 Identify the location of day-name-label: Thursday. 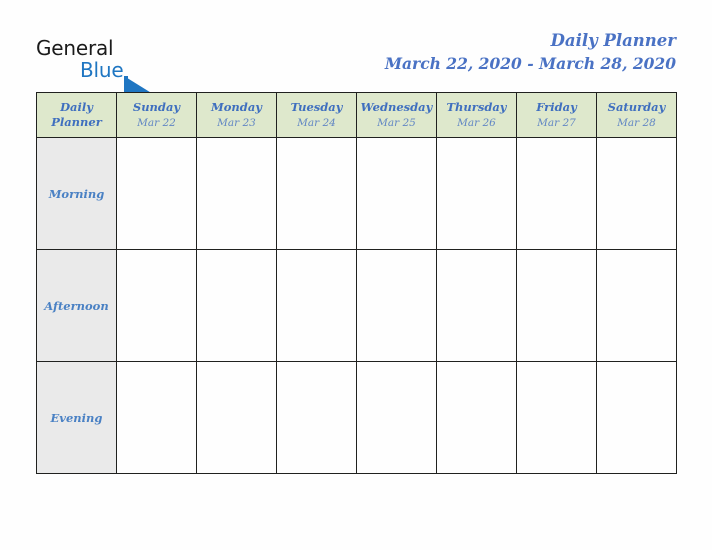
(476, 106).